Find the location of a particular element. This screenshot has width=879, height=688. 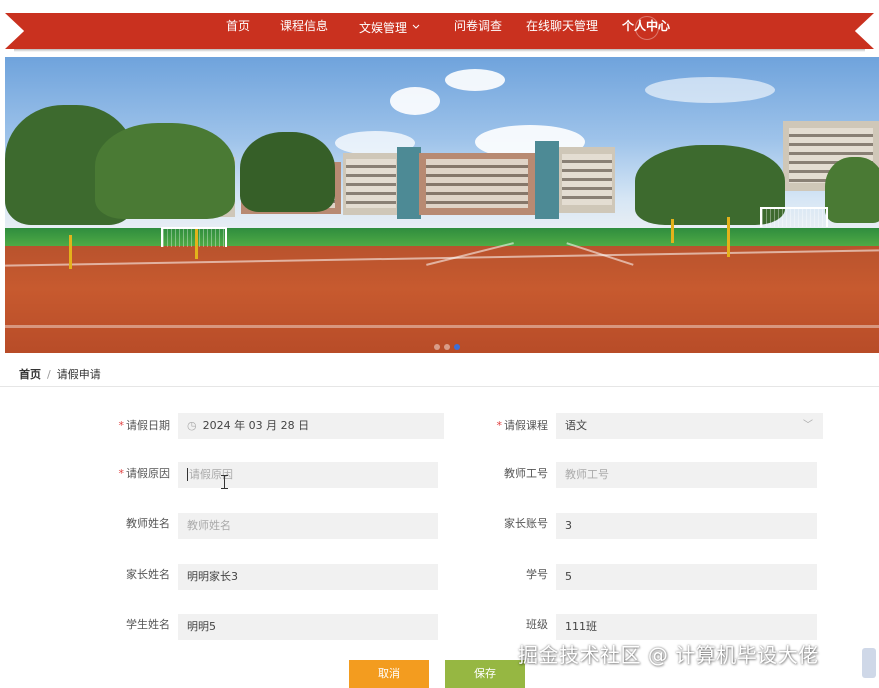

student-id-input: 5 is located at coordinates (686, 577).